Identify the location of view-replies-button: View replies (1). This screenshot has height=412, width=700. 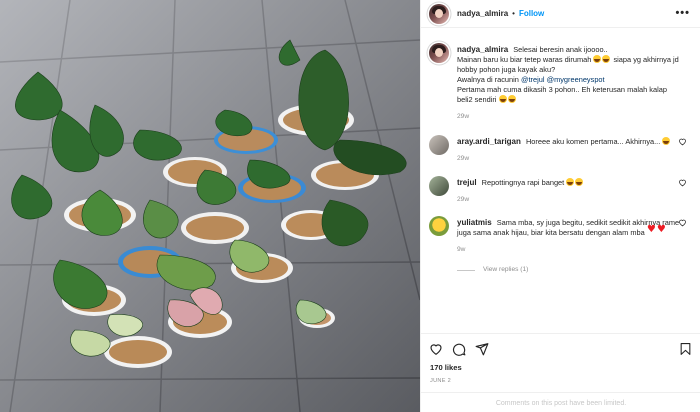
(570, 270).